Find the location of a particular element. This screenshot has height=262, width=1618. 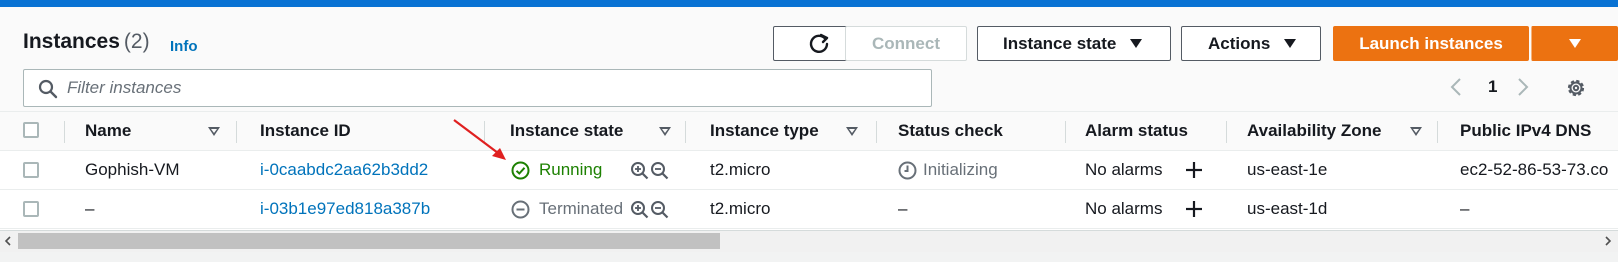

annotation-arrow-icon is located at coordinates (479, 139).